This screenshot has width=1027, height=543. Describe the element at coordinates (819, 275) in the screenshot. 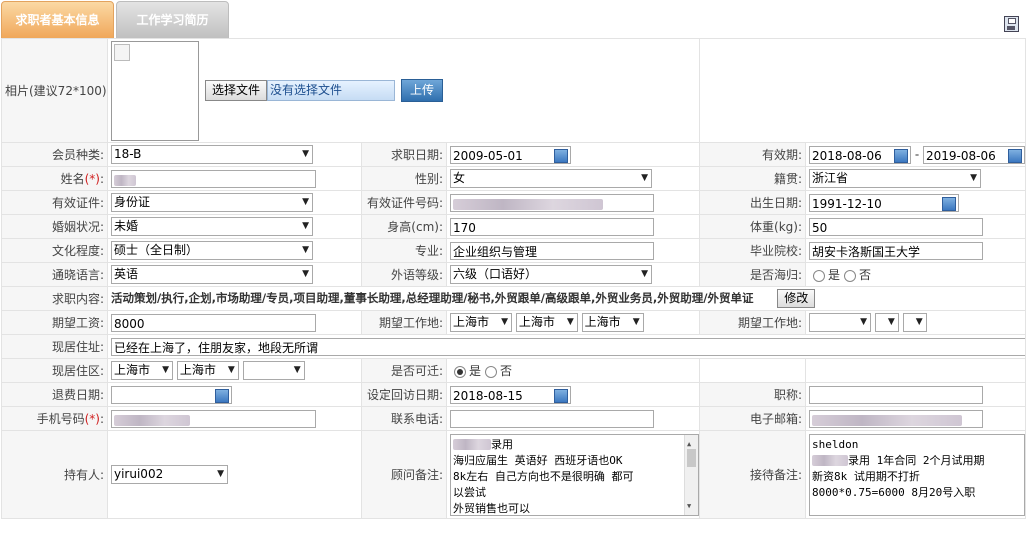

I see `overseas-yes-radio` at that location.